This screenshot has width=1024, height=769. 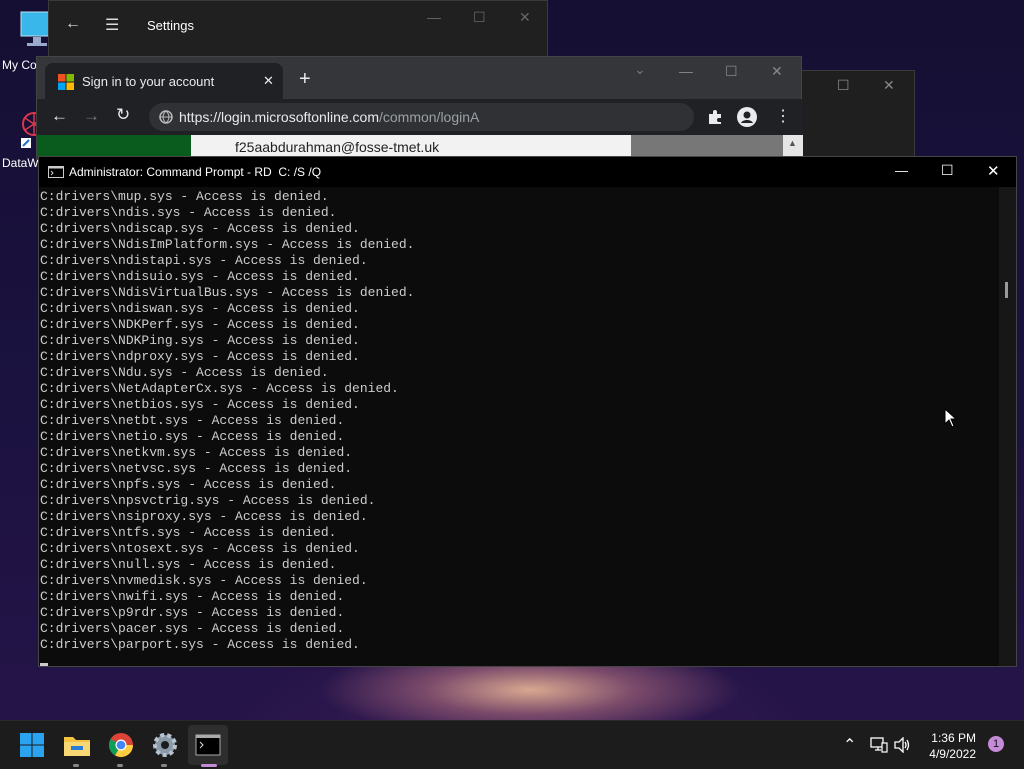 What do you see at coordinates (77, 745) in the screenshot?
I see `folder-icon` at bounding box center [77, 745].